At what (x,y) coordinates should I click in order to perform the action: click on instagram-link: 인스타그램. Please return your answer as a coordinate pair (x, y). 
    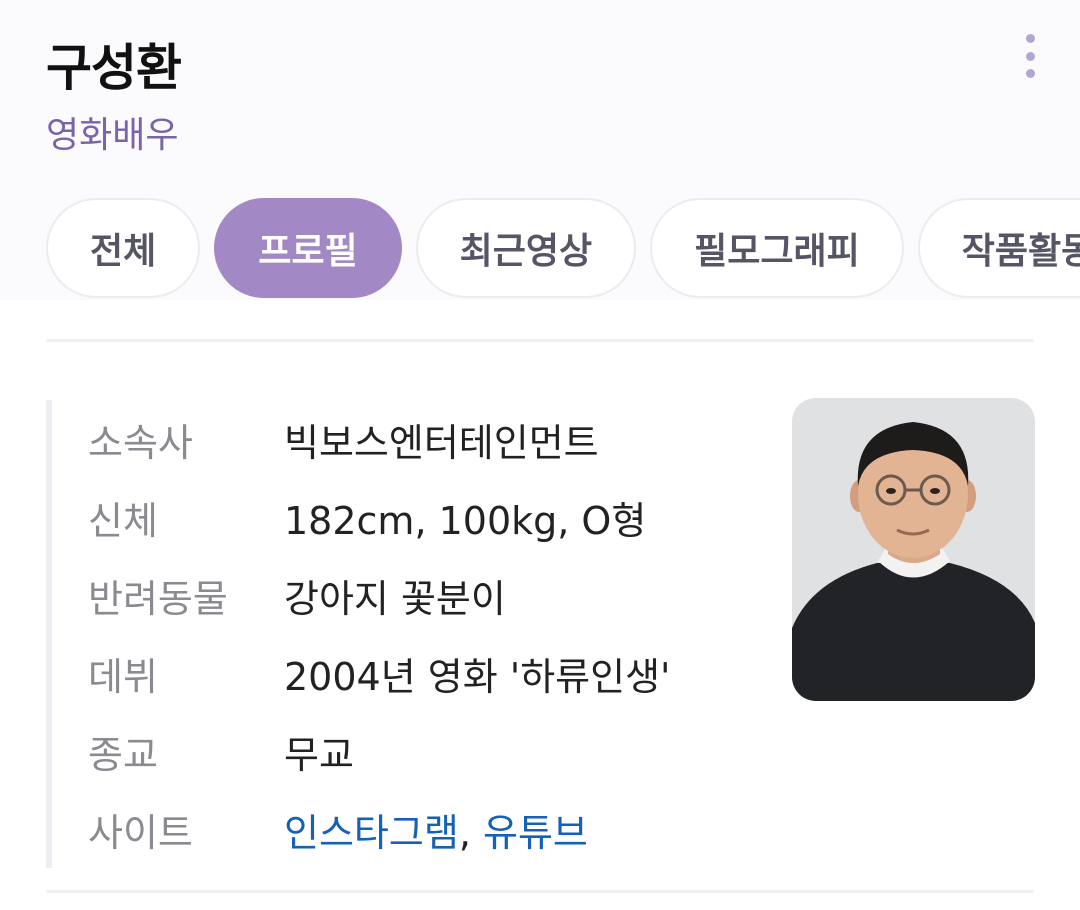
    Looking at the image, I should click on (371, 833).